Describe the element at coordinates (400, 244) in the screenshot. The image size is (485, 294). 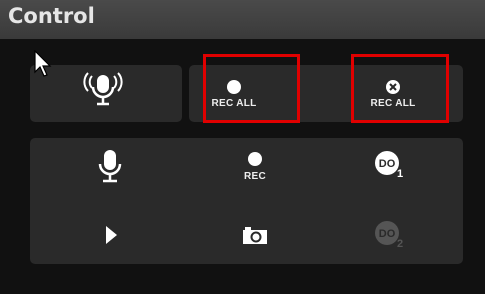
I see `svg-text: 2` at that location.